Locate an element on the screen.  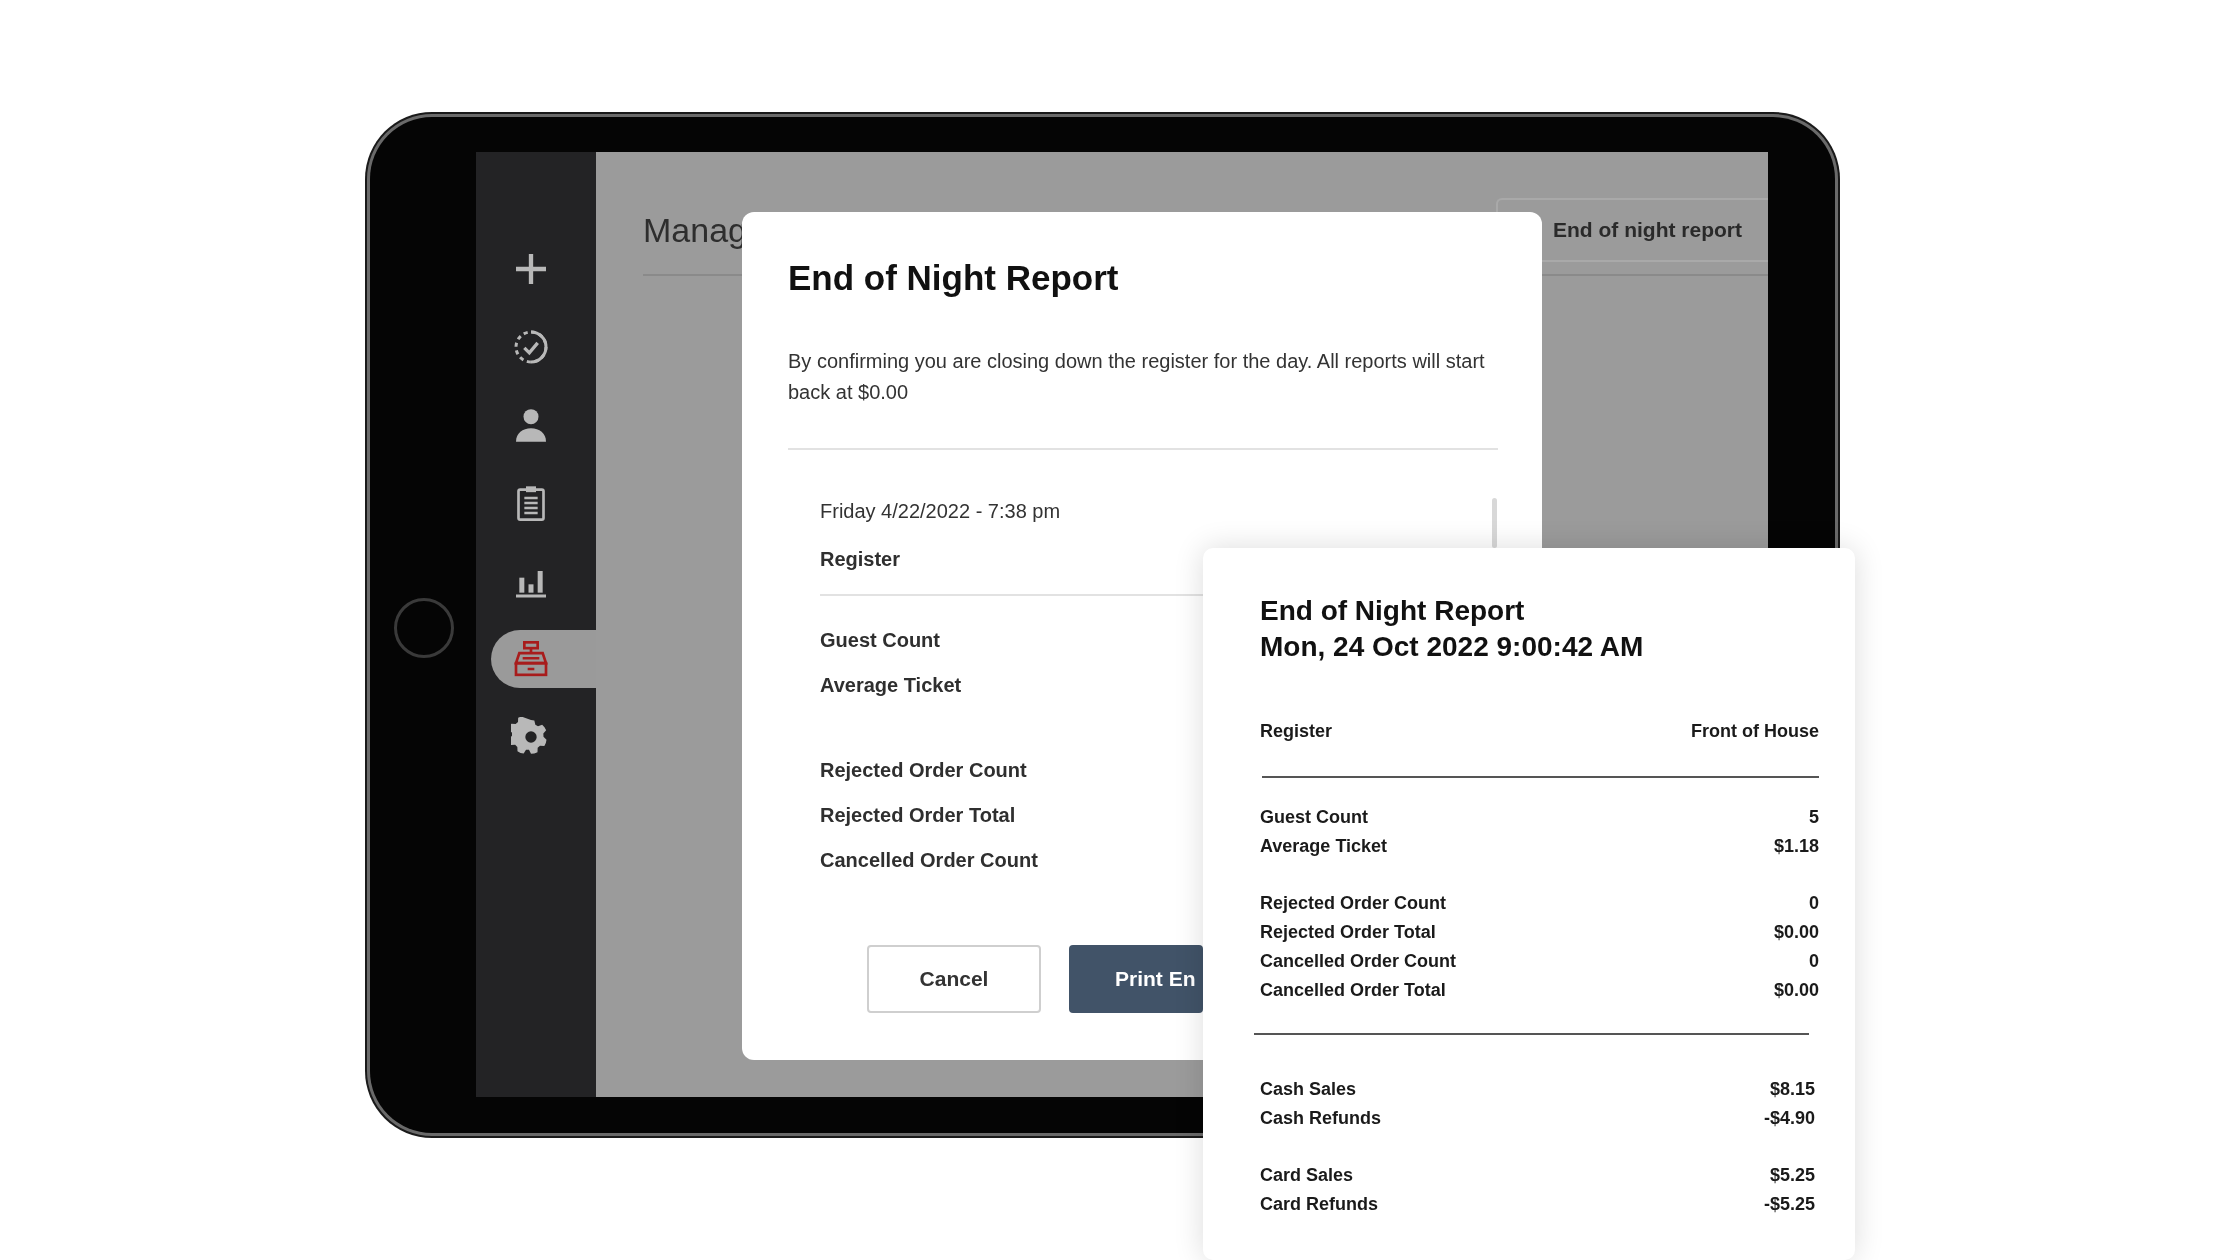
receipt-title: End of Night Report is located at coordinates (1393, 611).